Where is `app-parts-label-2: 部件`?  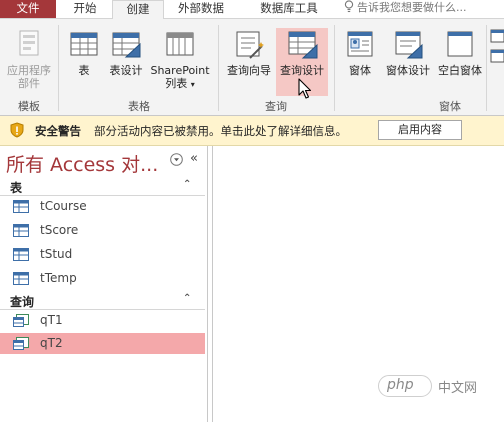
app-parts-label-2: 部件 is located at coordinates (29, 83).